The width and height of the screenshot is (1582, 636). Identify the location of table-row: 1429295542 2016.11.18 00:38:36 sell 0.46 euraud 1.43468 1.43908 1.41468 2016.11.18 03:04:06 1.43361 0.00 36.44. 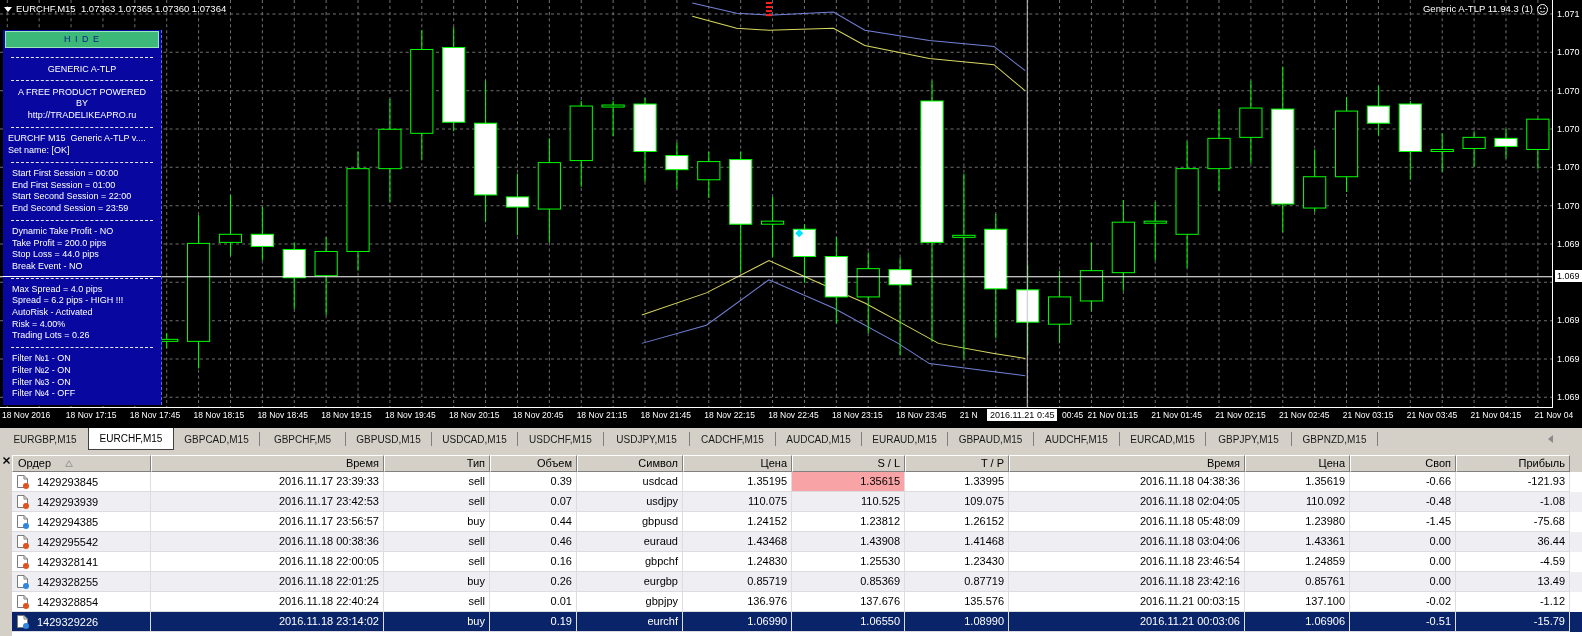
(797, 542).